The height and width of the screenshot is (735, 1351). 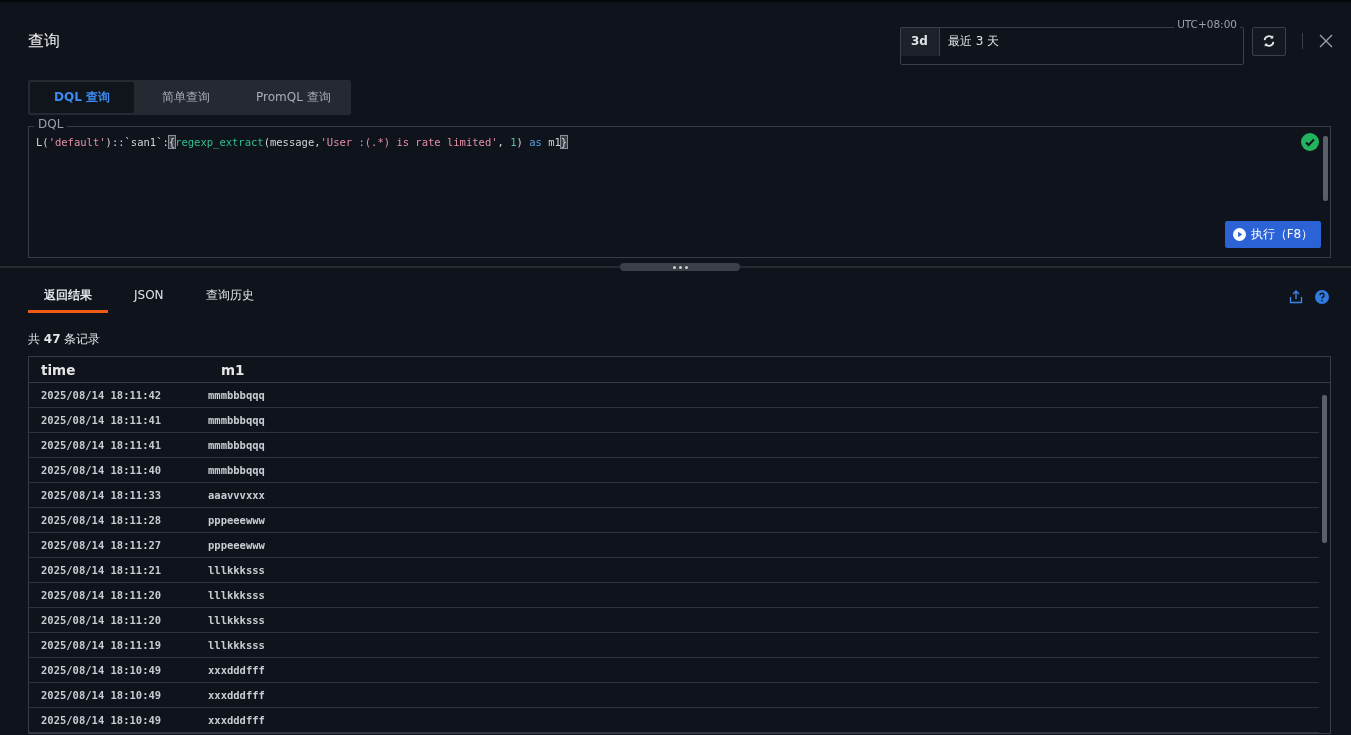 I want to click on query-code: L('default')::`san1`:{regexp_extract(message,'User :(.*) is rate limited', 1) as m1}, so click(x=302, y=141).